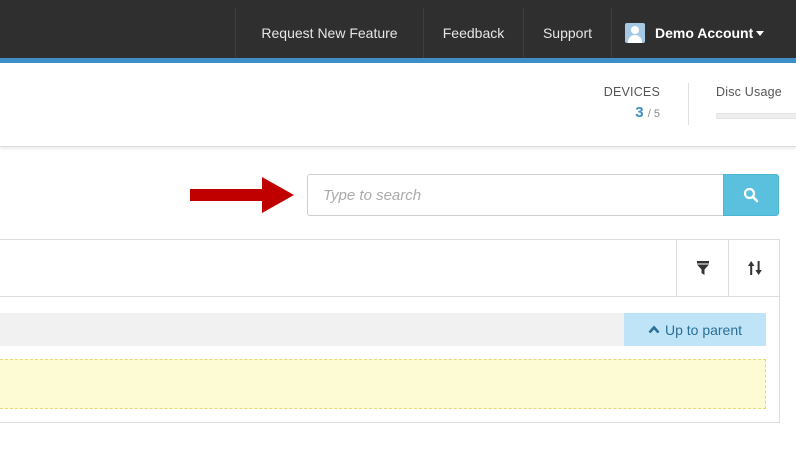 Image resolution: width=796 pixels, height=466 pixels. Describe the element at coordinates (760, 33) in the screenshot. I see `caret-down-icon` at that location.